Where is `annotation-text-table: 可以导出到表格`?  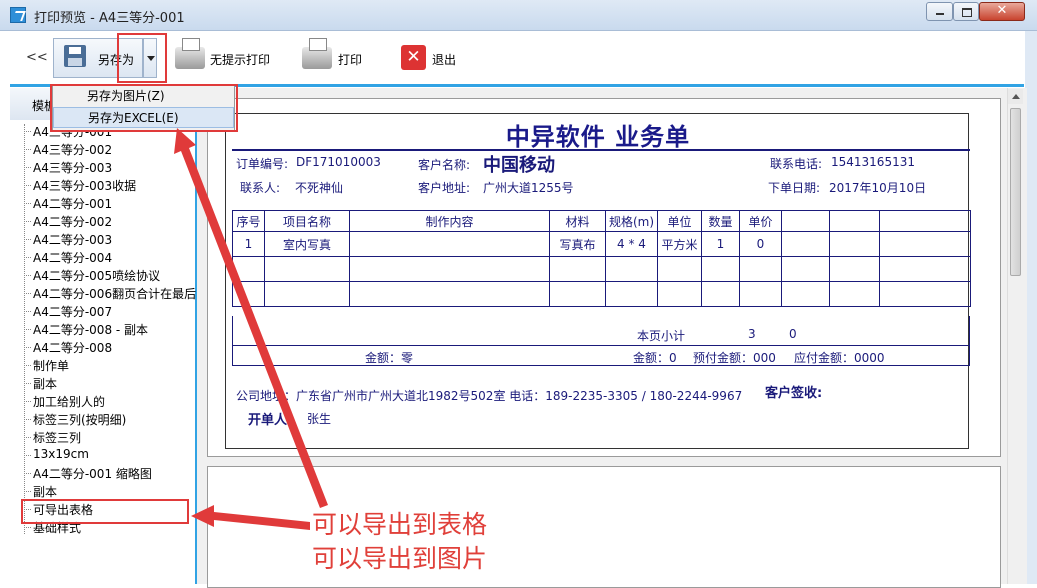 annotation-text-table: 可以导出到表格 is located at coordinates (400, 524).